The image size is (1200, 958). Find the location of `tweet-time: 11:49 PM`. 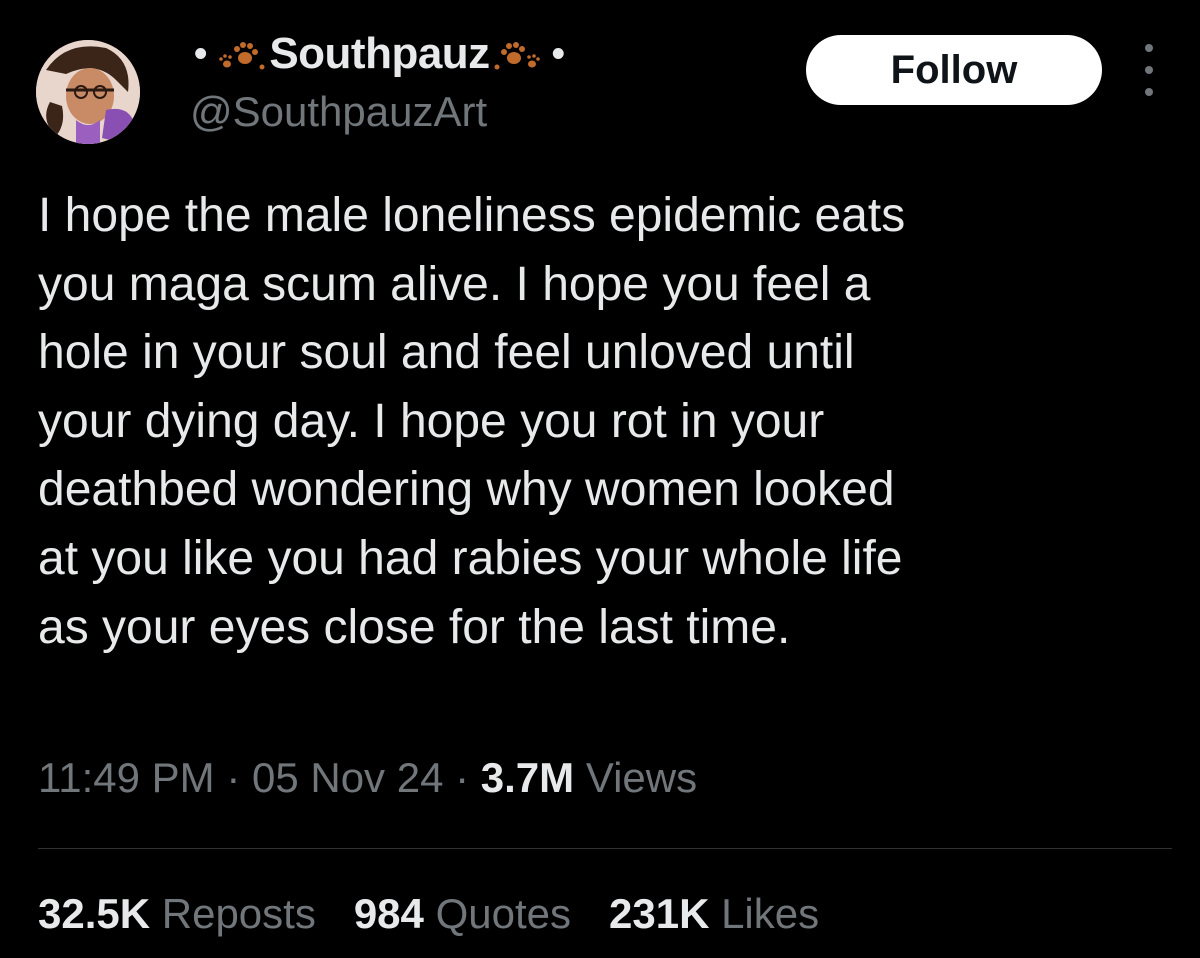

tweet-time: 11:49 PM is located at coordinates (126, 777).